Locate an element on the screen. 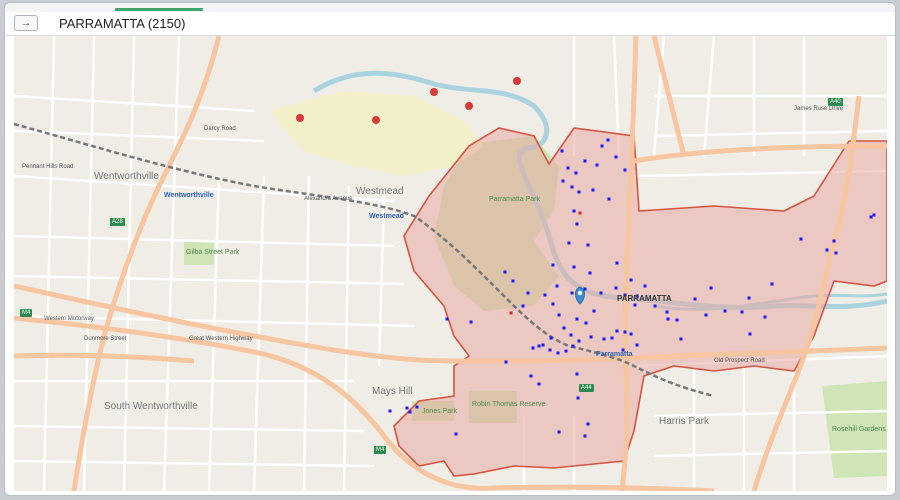 The width and height of the screenshot is (900, 500). old-prospect-road is located at coordinates (104, 358).